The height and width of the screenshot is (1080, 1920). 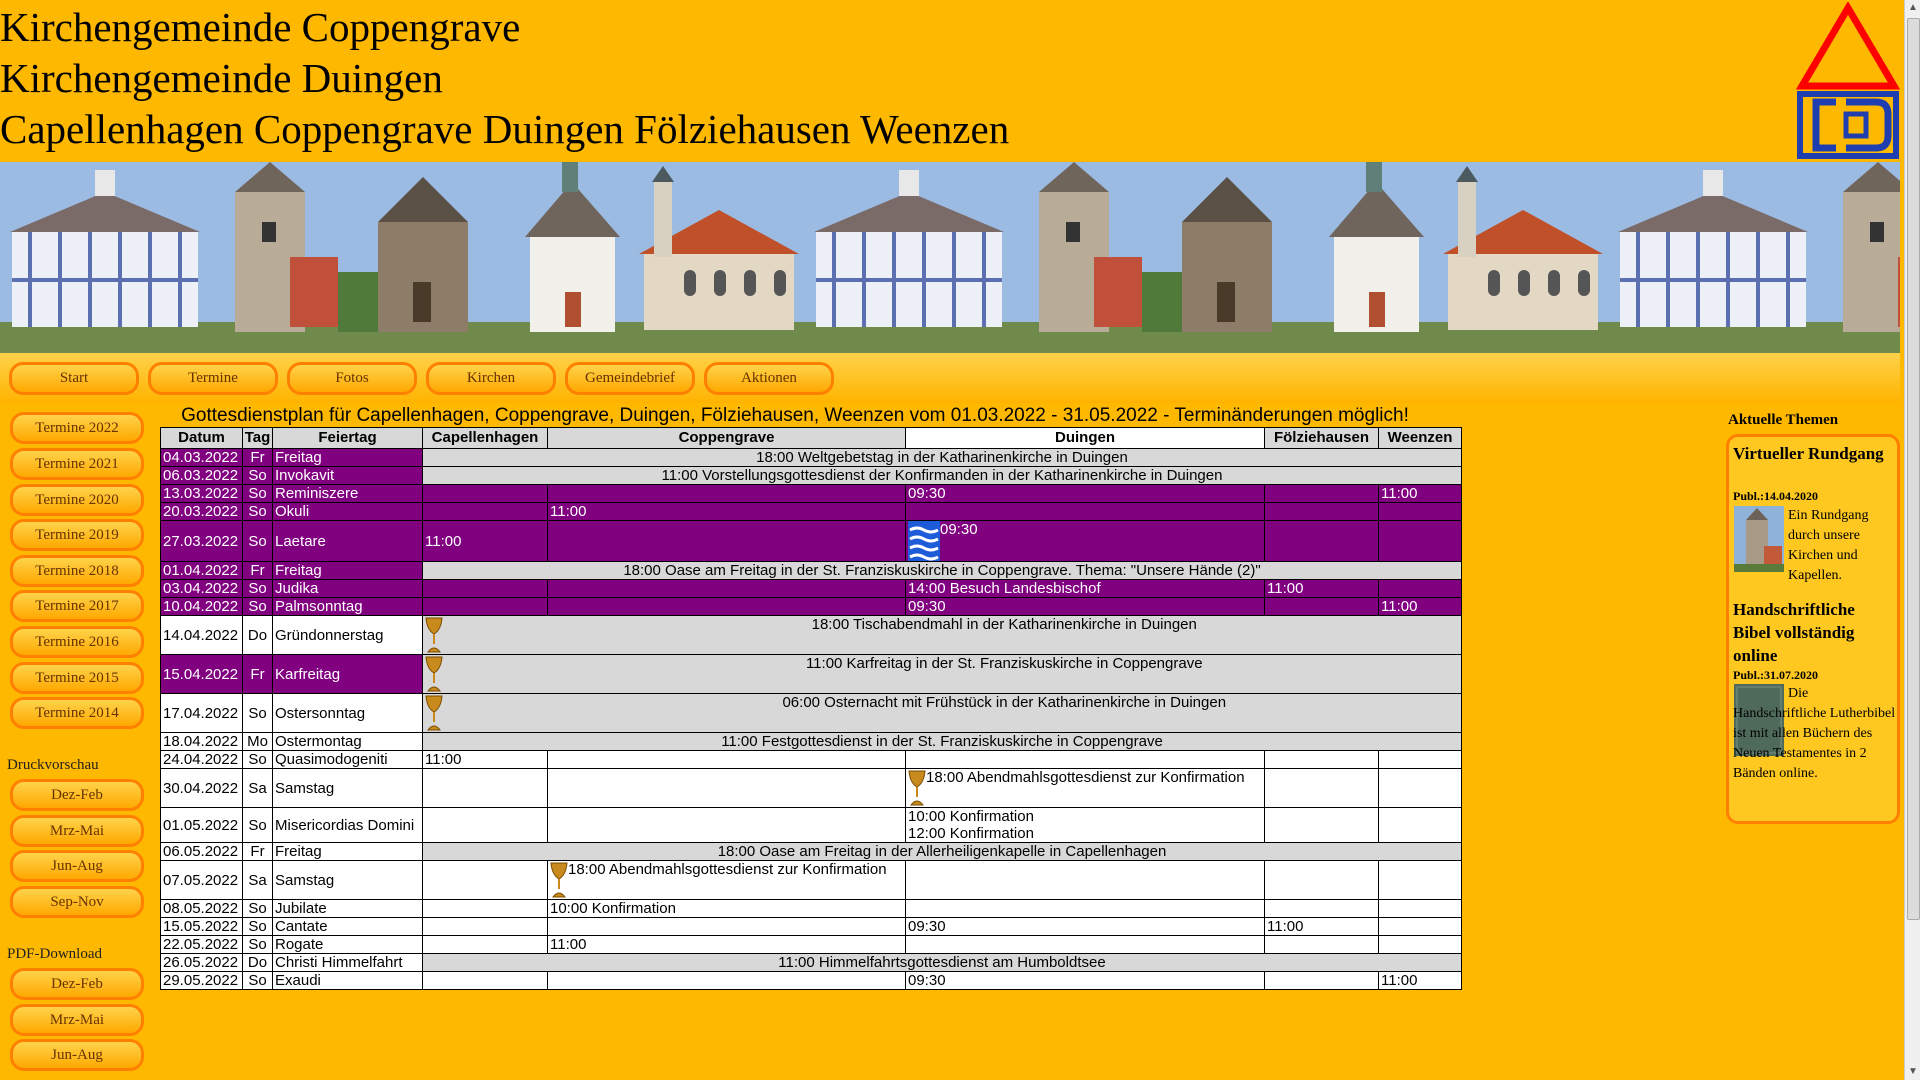 What do you see at coordinates (77, 1055) in the screenshot?
I see `sidebar-pdf-jun-aug: Jun-Aug` at bounding box center [77, 1055].